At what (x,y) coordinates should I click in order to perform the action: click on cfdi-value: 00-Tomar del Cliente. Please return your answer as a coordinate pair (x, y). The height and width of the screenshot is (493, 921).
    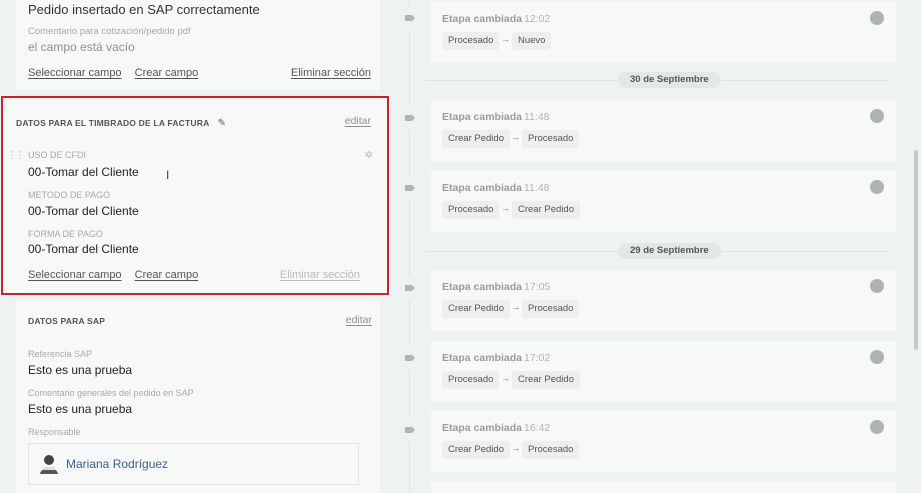
    Looking at the image, I should click on (83, 172).